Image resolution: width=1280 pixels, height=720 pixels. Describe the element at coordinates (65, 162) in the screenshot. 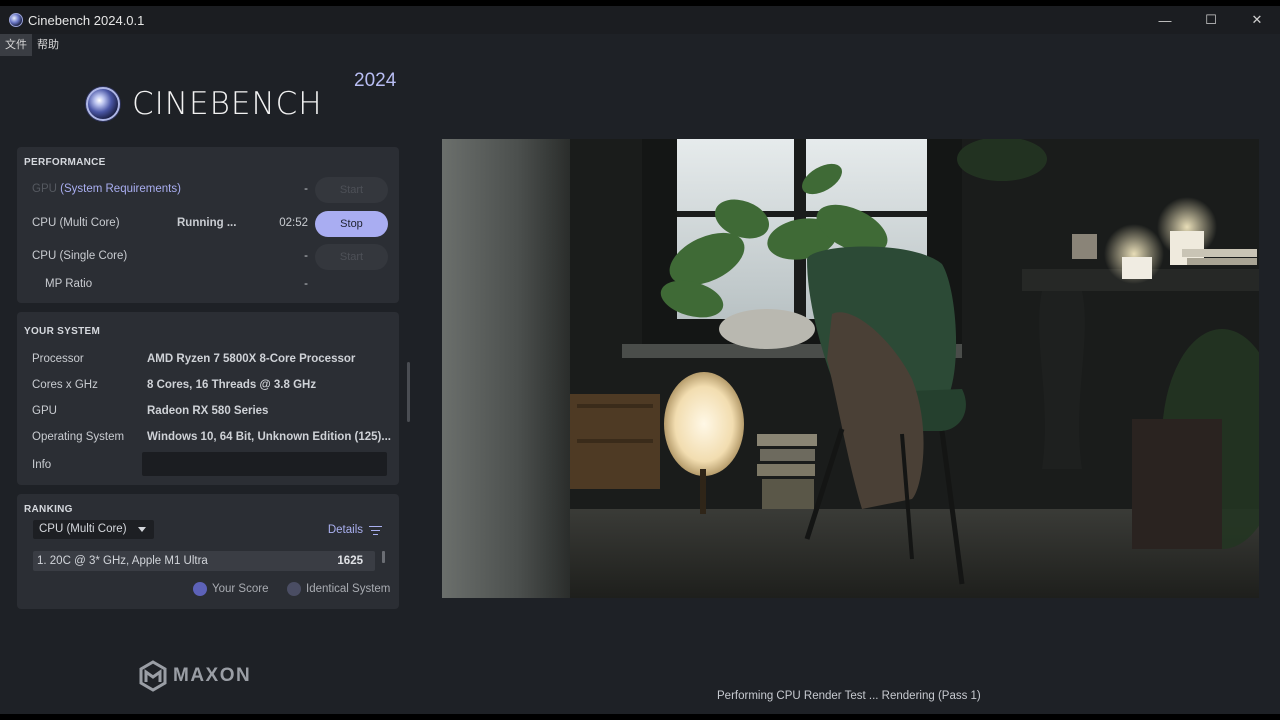

I see `performance-title: PERFORMANCE` at that location.